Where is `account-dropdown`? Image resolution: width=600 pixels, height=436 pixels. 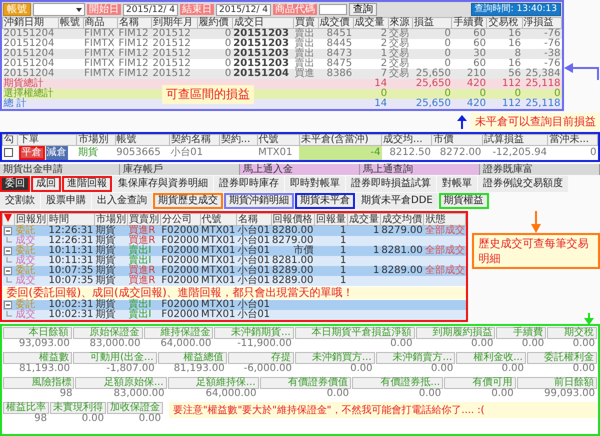
account-dropdown is located at coordinates (59, 9).